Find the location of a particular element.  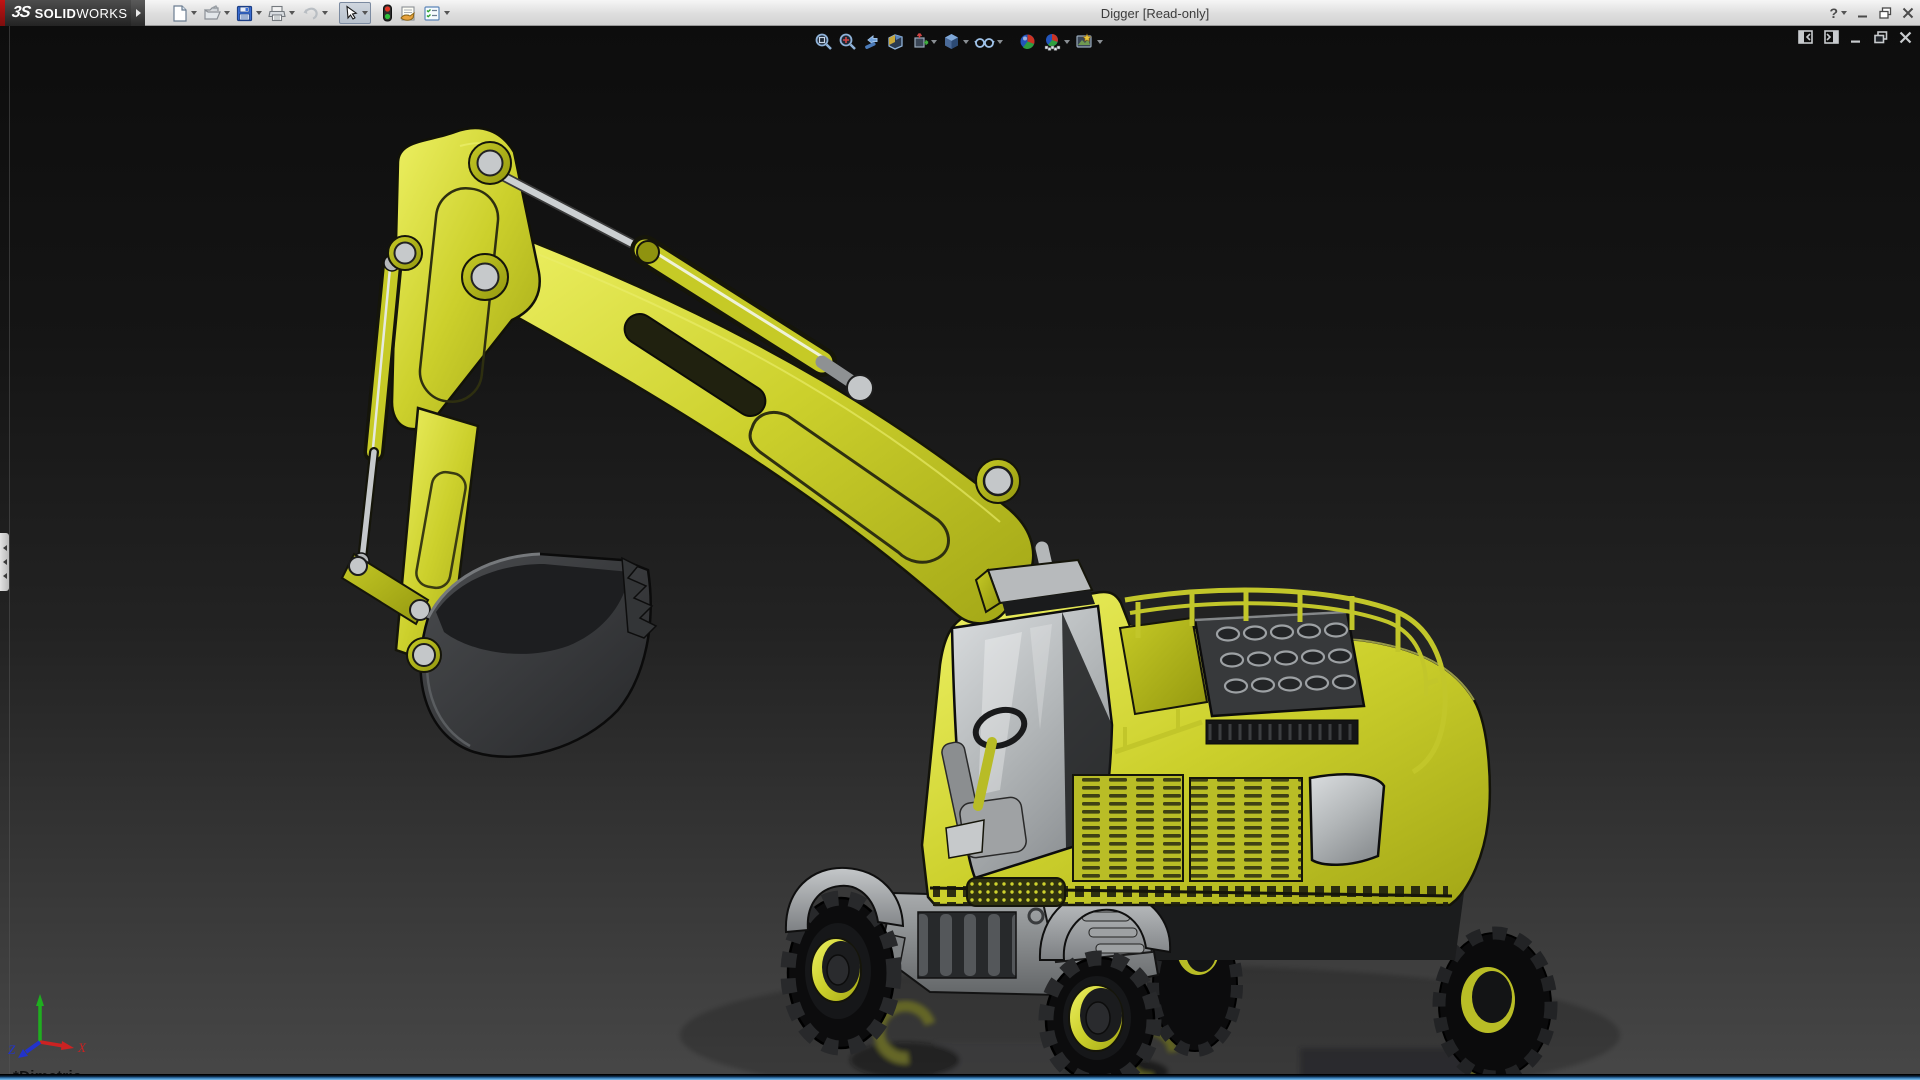

engine-cylinders is located at coordinates (1286, 658).